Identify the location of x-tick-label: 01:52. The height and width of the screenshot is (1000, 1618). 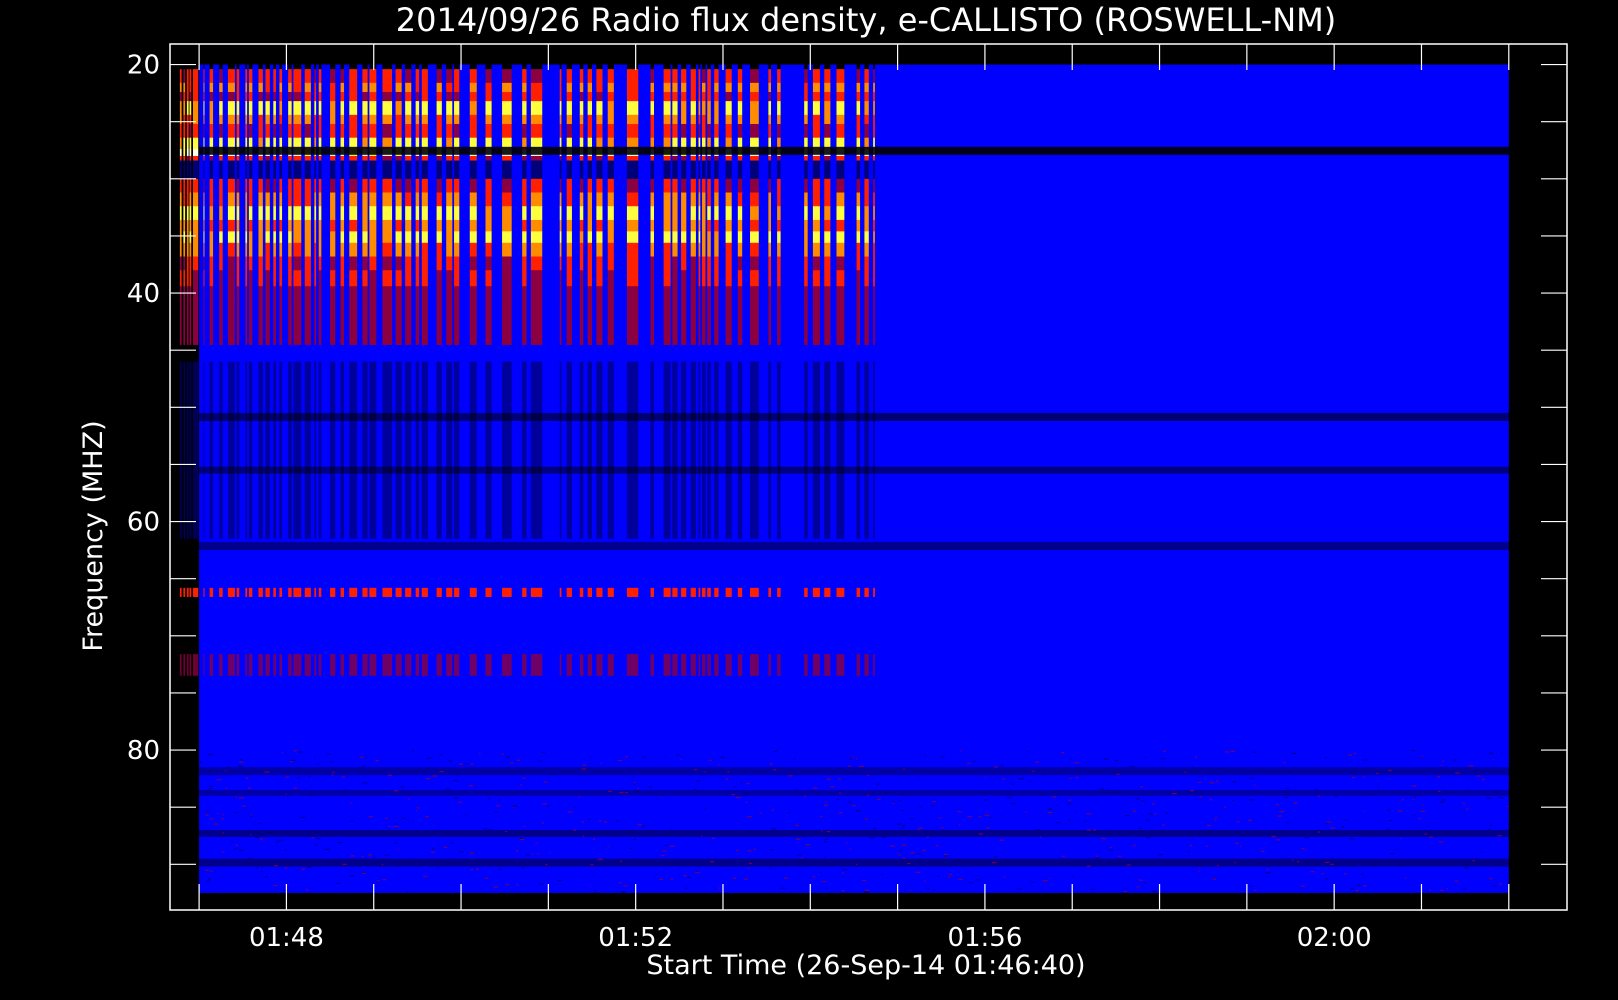
(635, 938).